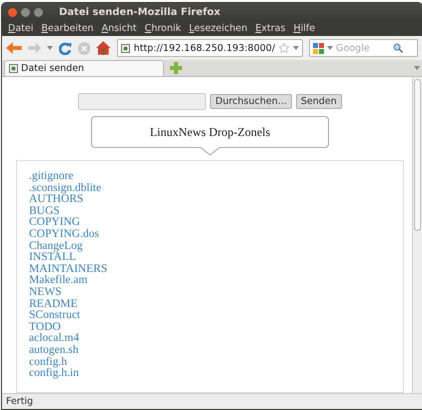 The image size is (422, 410). Describe the element at coordinates (163, 28) in the screenshot. I see `menu-item: Chronik` at that location.